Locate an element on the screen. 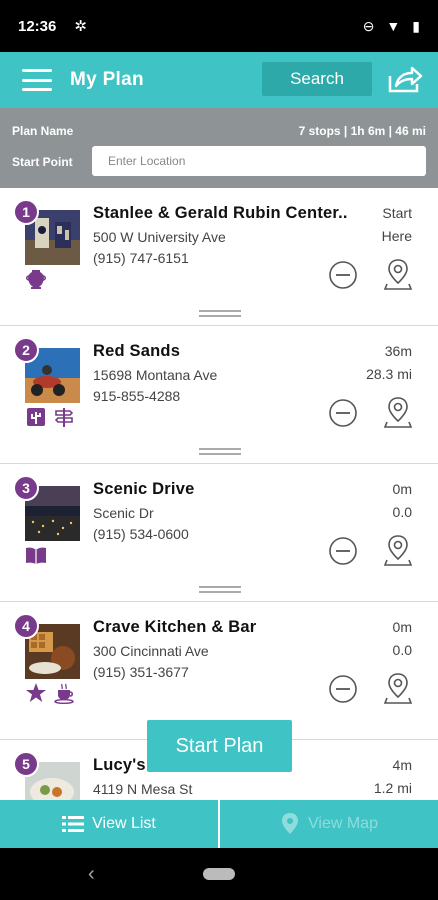 This screenshot has width=438, height=900. menu-icon is located at coordinates (37, 80).